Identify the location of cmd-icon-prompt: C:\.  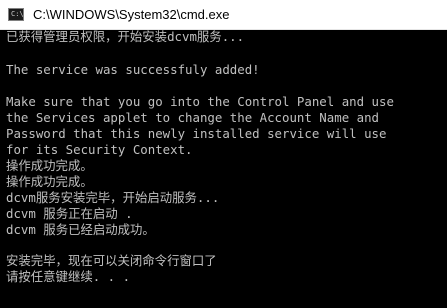
(17, 14).